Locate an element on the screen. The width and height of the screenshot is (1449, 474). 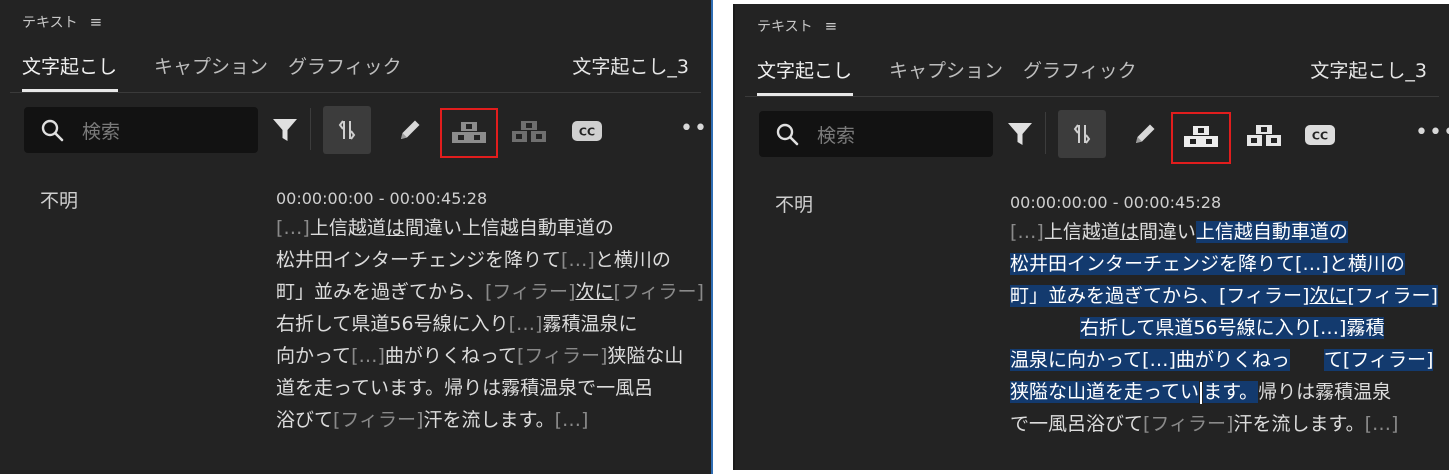
svg-text: CC is located at coordinates (587, 132).